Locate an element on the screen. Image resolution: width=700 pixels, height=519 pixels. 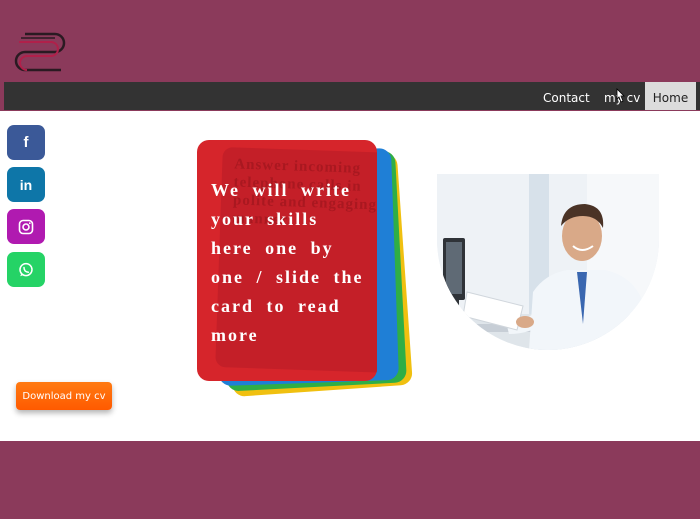
profile-photo is located at coordinates (548, 262).